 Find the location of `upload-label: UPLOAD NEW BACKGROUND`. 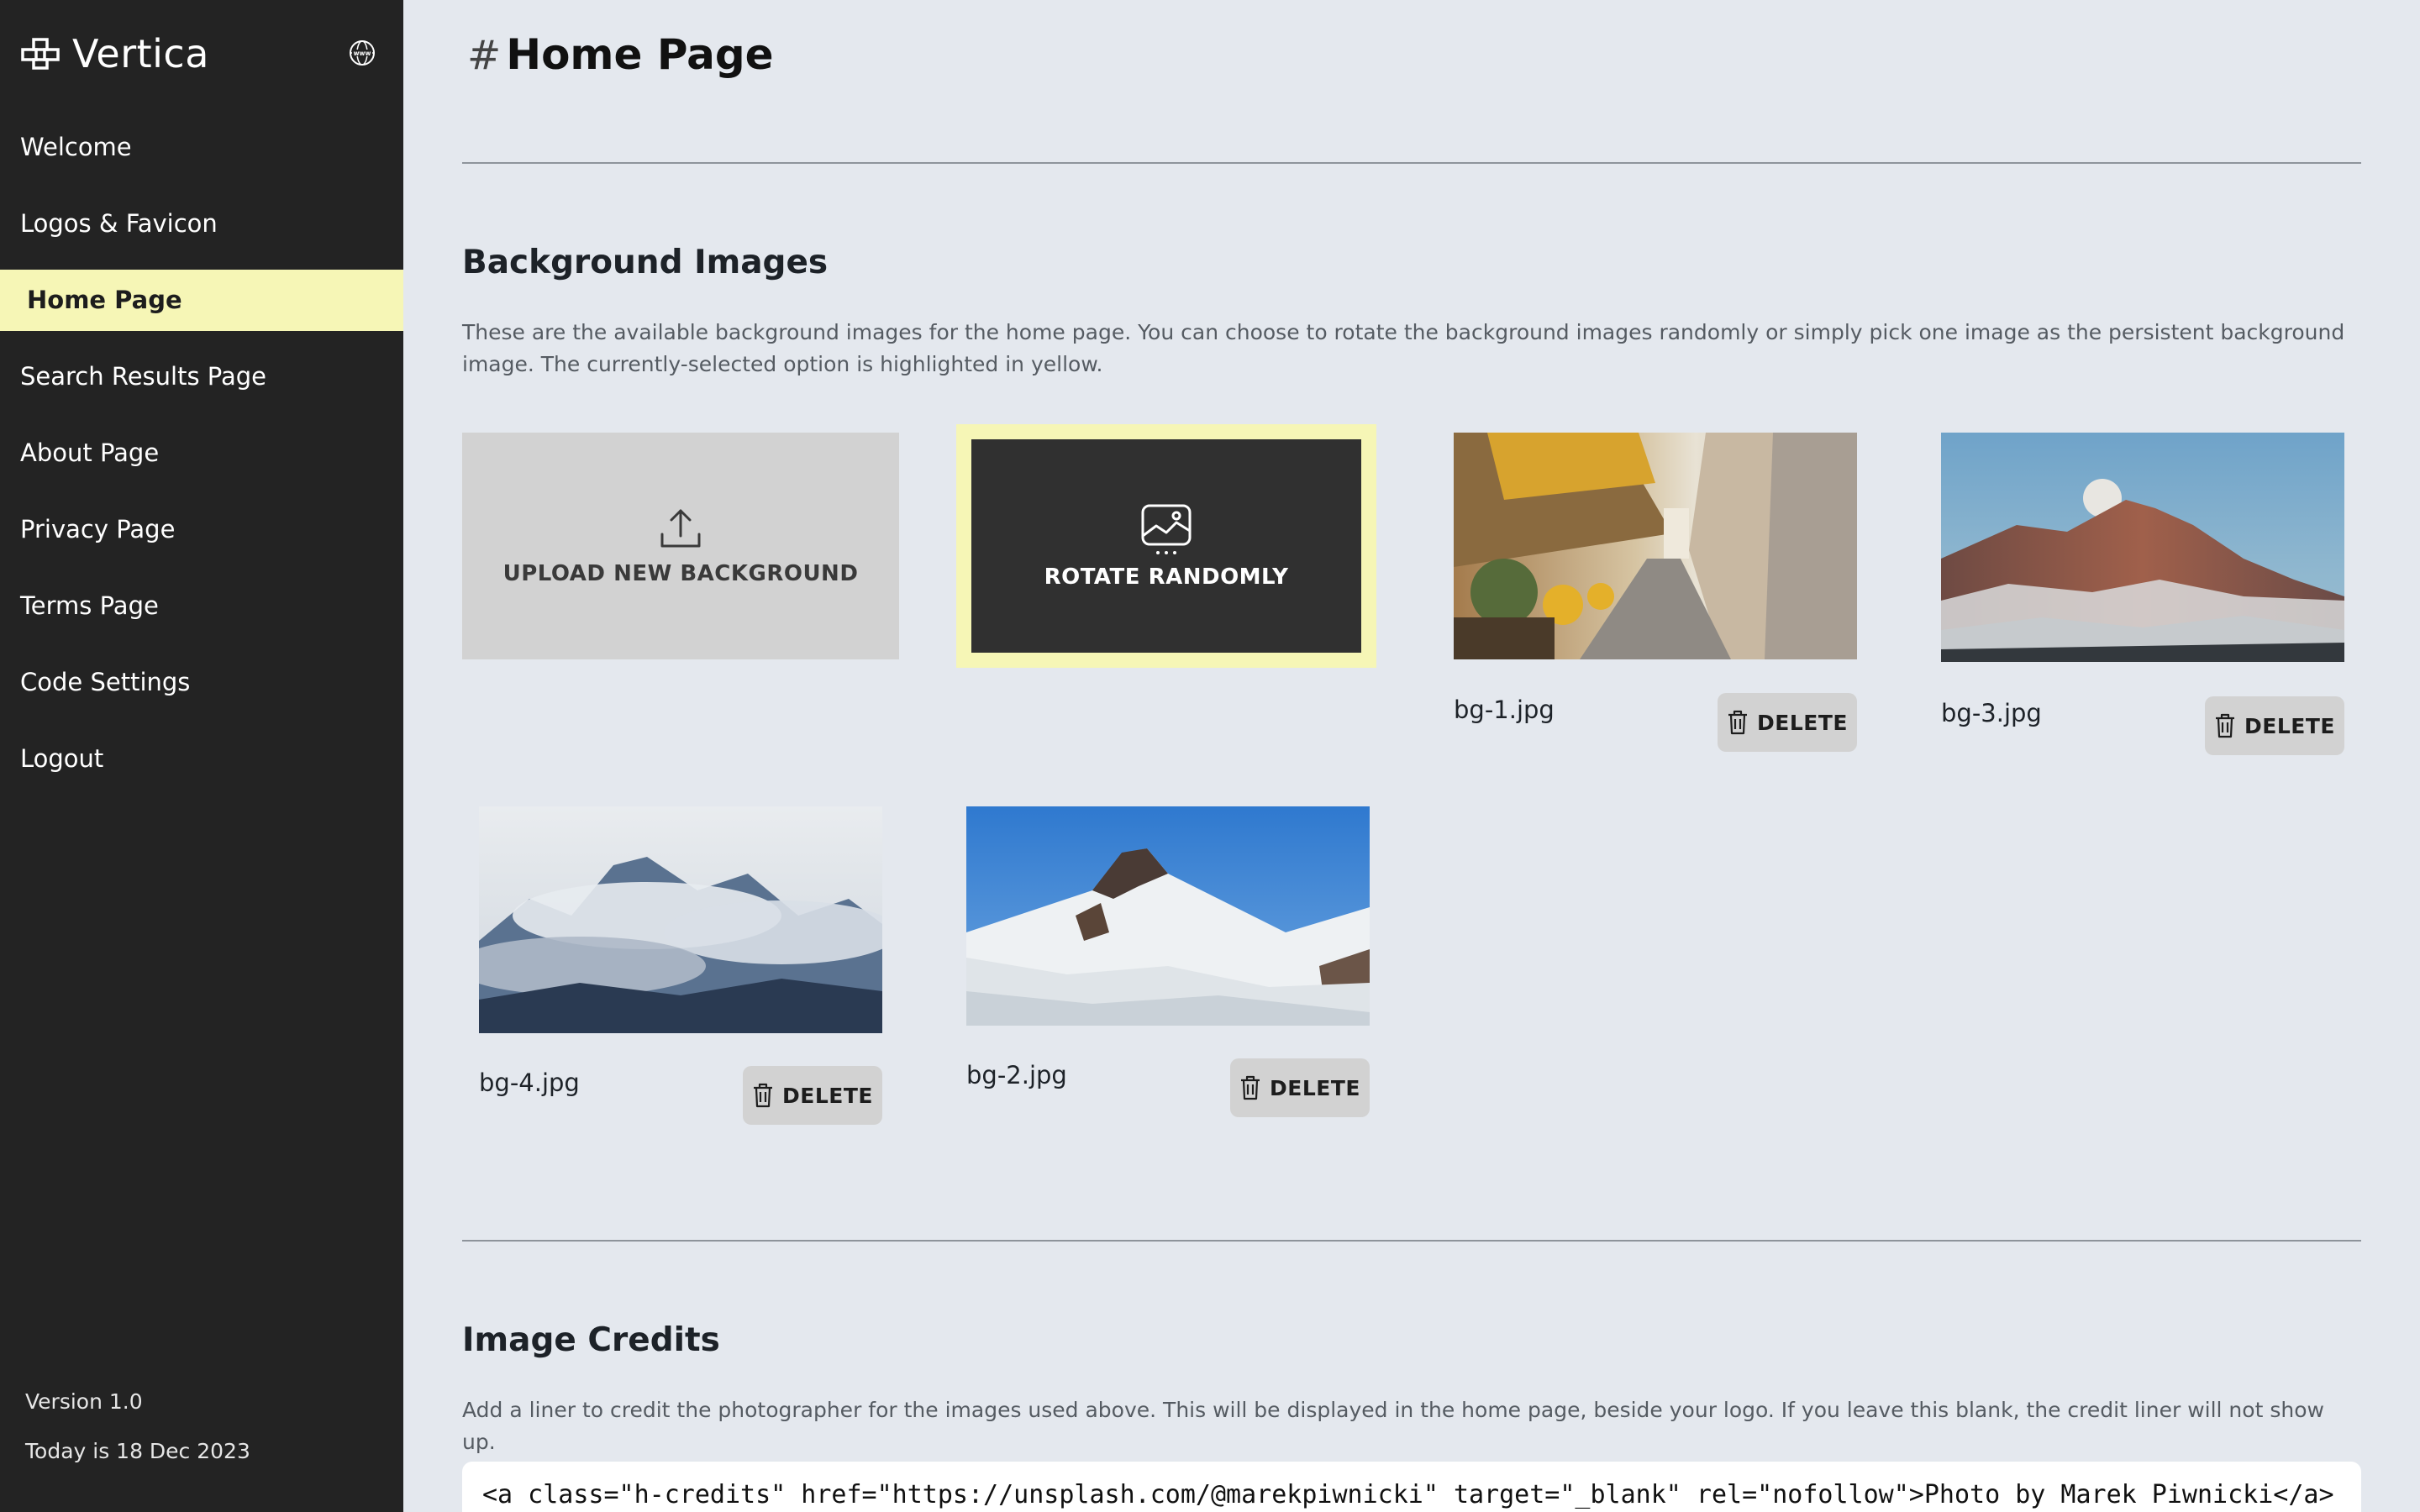

upload-label: UPLOAD NEW BACKGROUND is located at coordinates (680, 573).